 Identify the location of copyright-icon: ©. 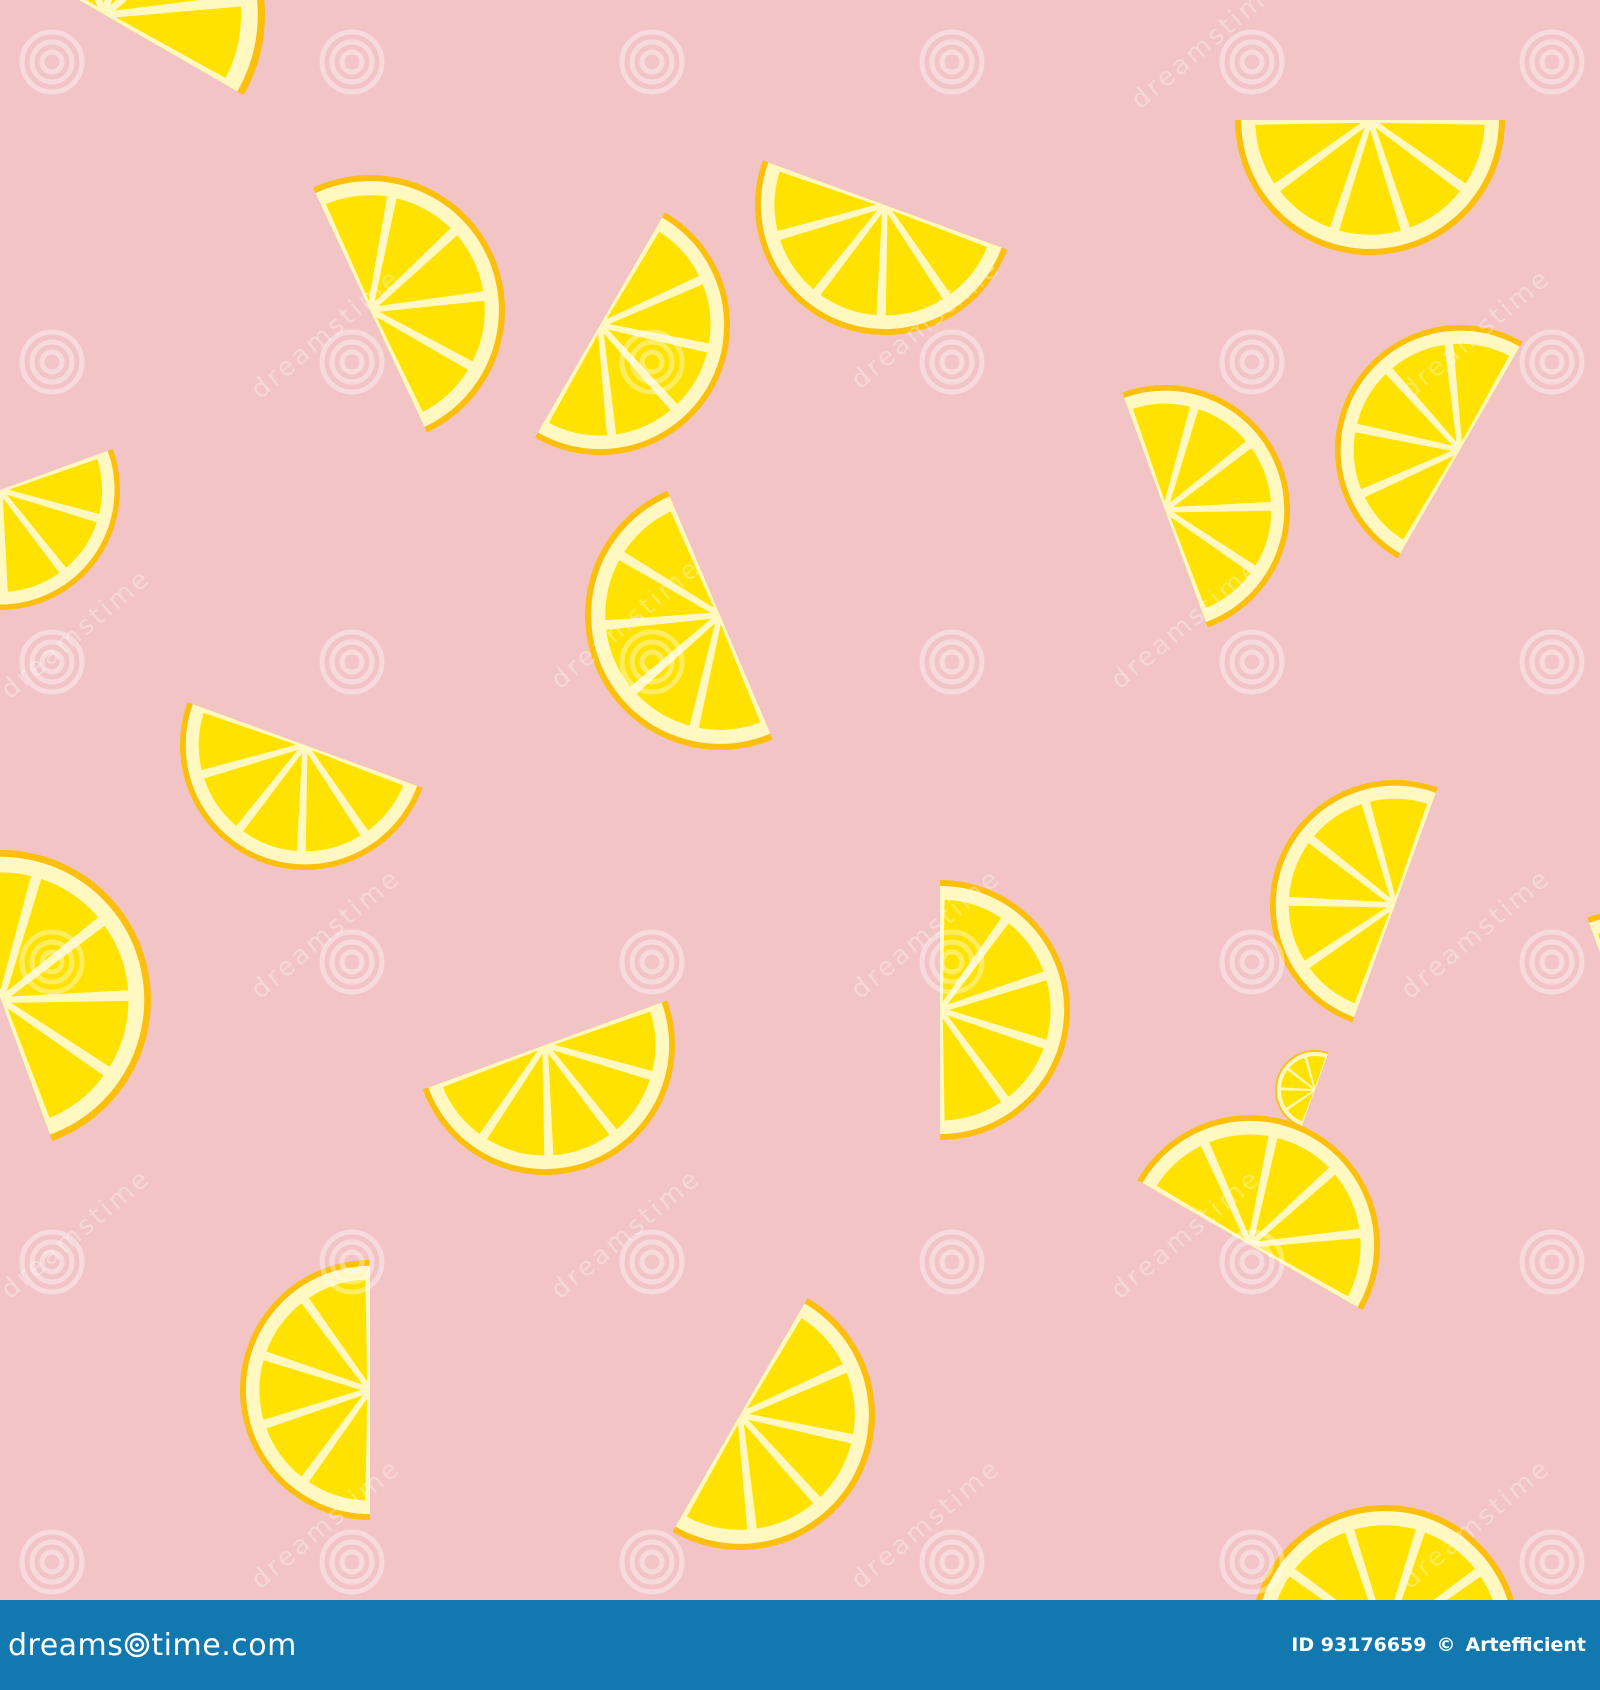
(1446, 1645).